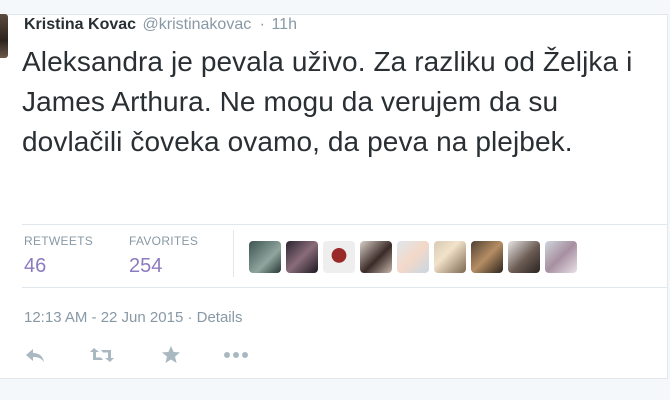 The height and width of the screenshot is (400, 670). I want to click on tweet-timestamp-row: 12:13 AM - 22 Jun 2015 · Details, so click(133, 318).